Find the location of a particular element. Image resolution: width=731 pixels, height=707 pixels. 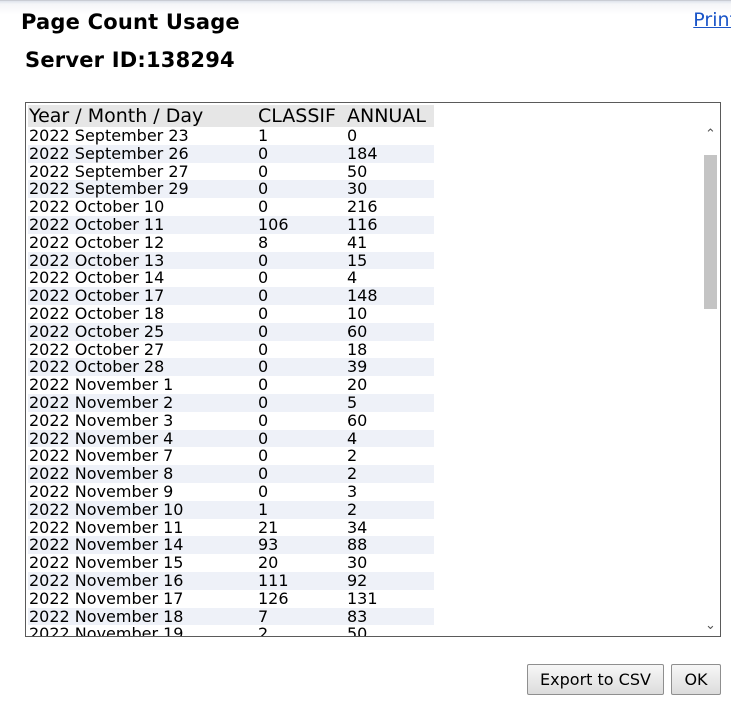

cell-date: 2022 November 17 is located at coordinates (106, 598).